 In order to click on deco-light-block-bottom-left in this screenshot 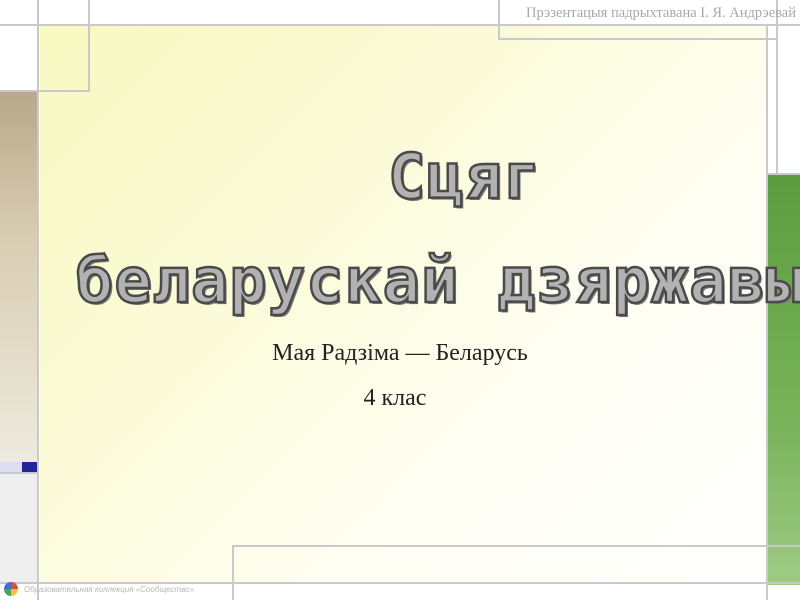, I will do `click(18, 527)`.